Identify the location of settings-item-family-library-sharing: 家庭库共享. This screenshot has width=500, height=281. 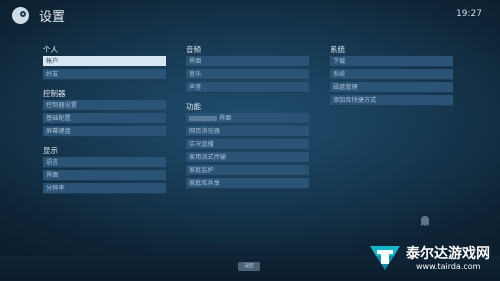
(247, 183).